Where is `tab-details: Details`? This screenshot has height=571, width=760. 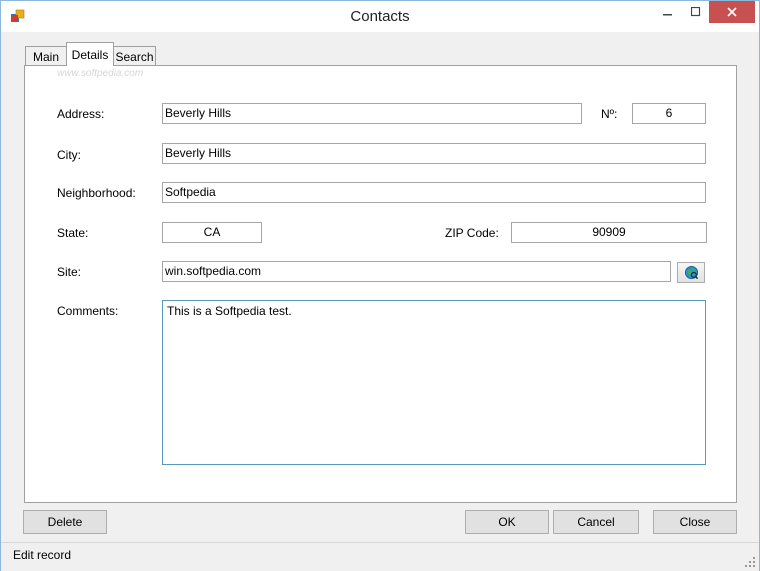
tab-details: Details is located at coordinates (90, 54).